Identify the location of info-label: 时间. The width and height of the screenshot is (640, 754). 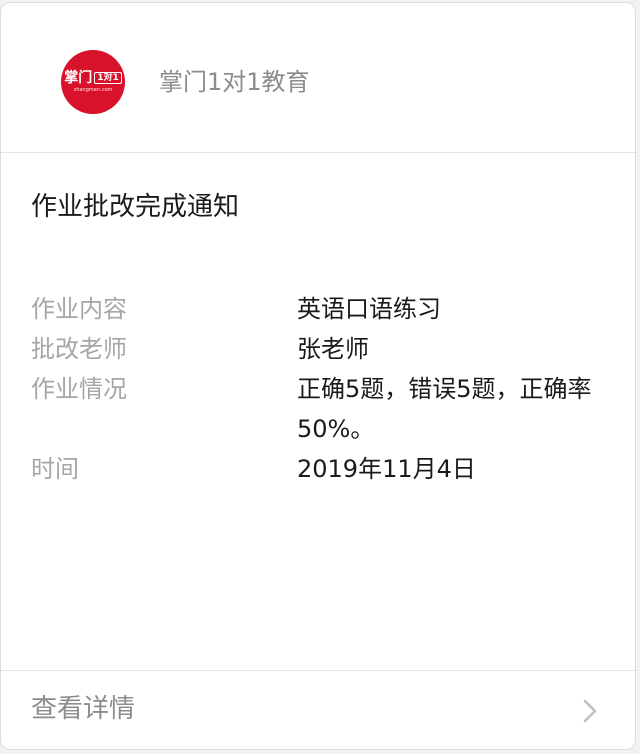
(55, 469).